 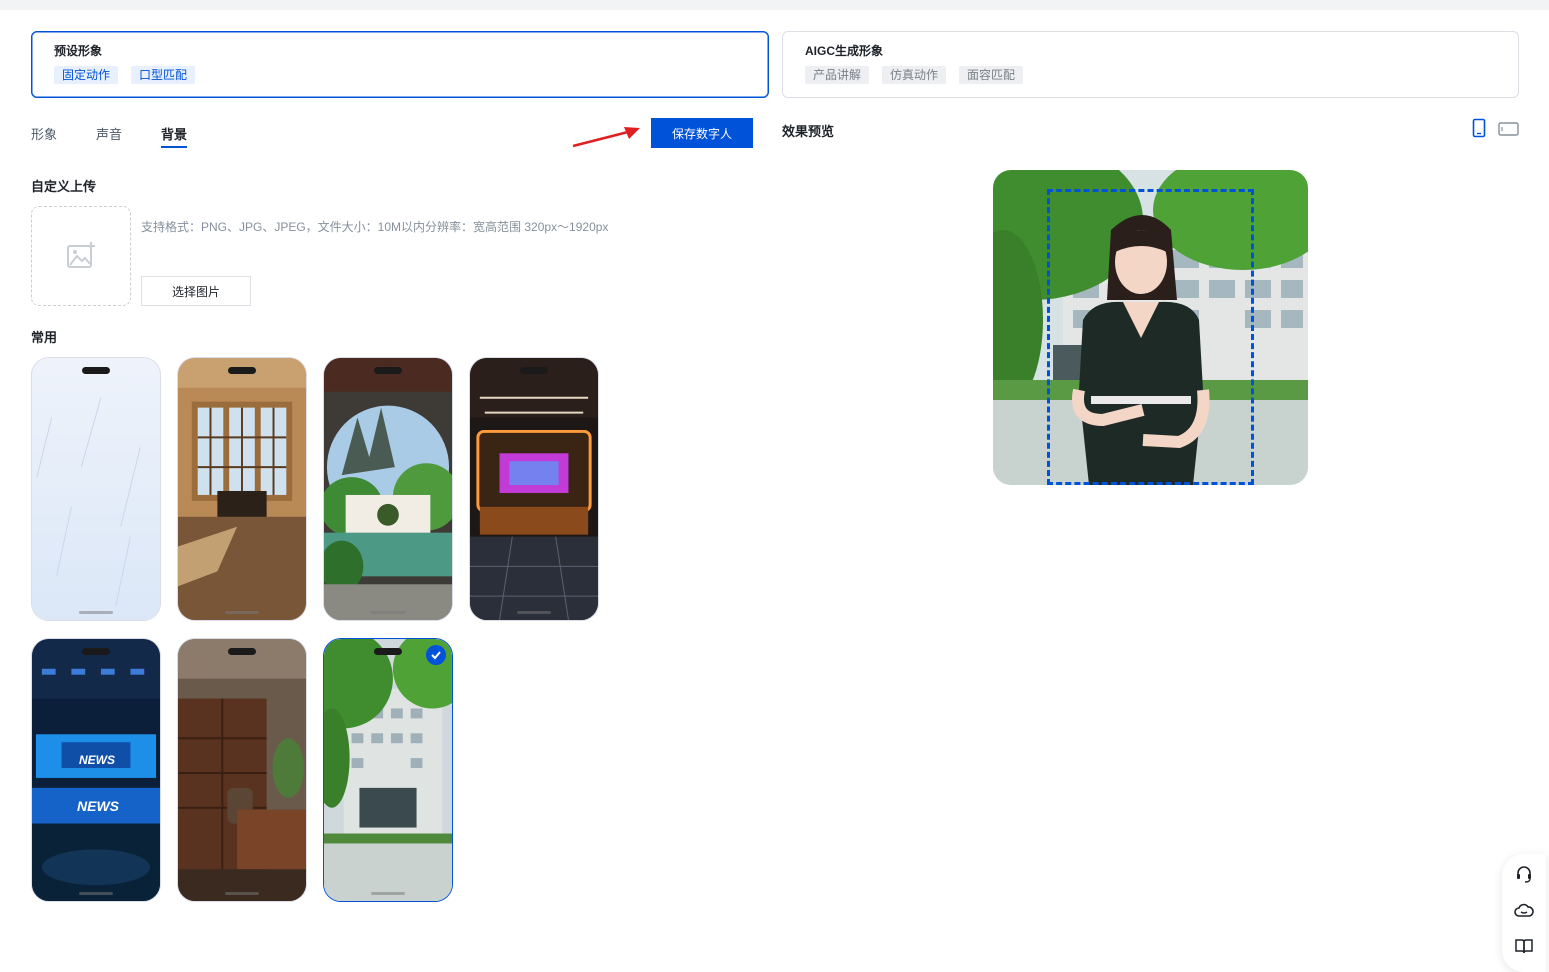 I want to click on image-upload-dropzone, so click(x=81, y=256).